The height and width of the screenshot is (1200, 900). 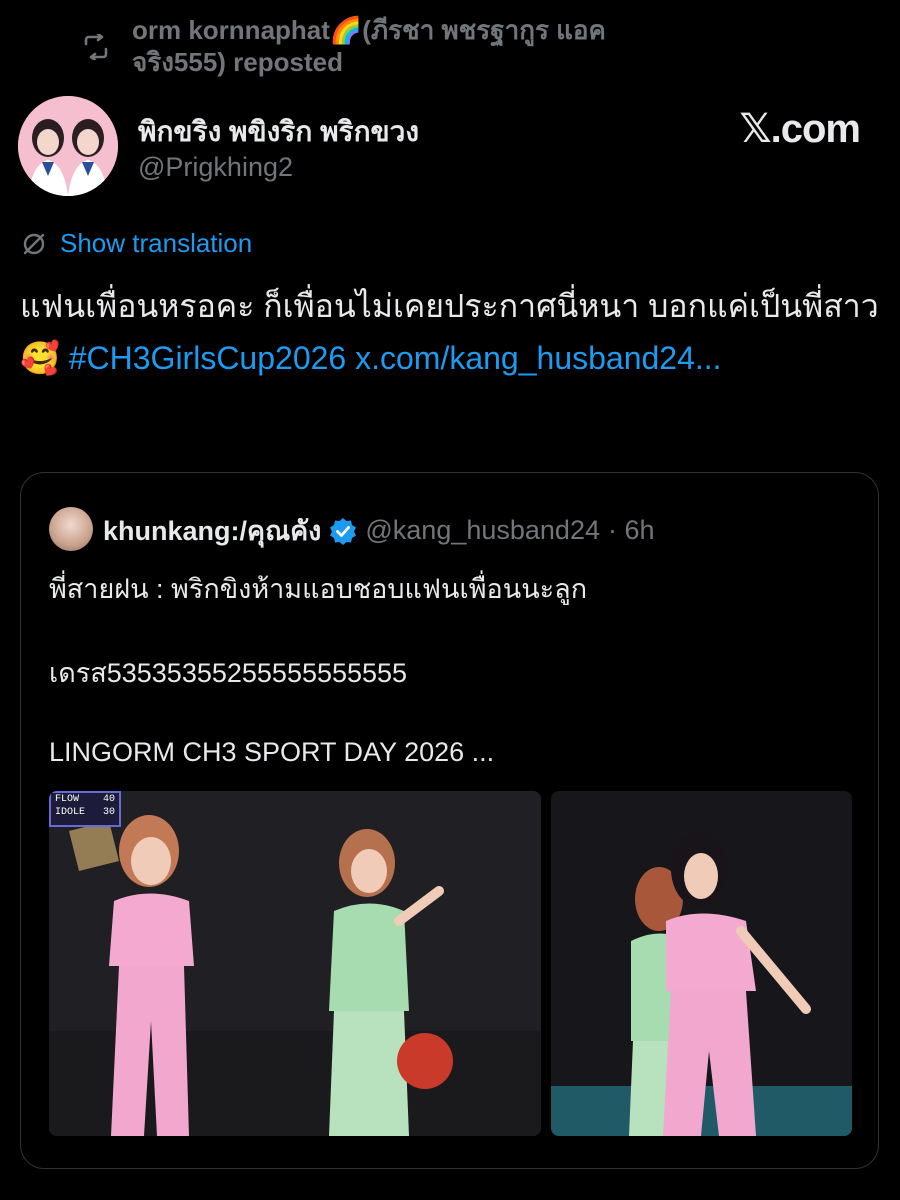 I want to click on photo-2-image, so click(x=701, y=963).